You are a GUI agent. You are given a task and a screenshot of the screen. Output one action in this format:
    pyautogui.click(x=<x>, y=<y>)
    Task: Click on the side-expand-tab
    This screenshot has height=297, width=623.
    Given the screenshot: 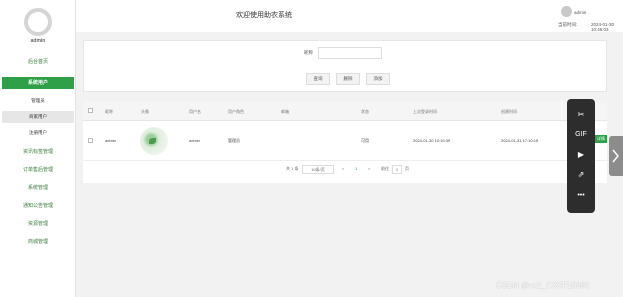 What is the action you would take?
    pyautogui.click(x=616, y=156)
    